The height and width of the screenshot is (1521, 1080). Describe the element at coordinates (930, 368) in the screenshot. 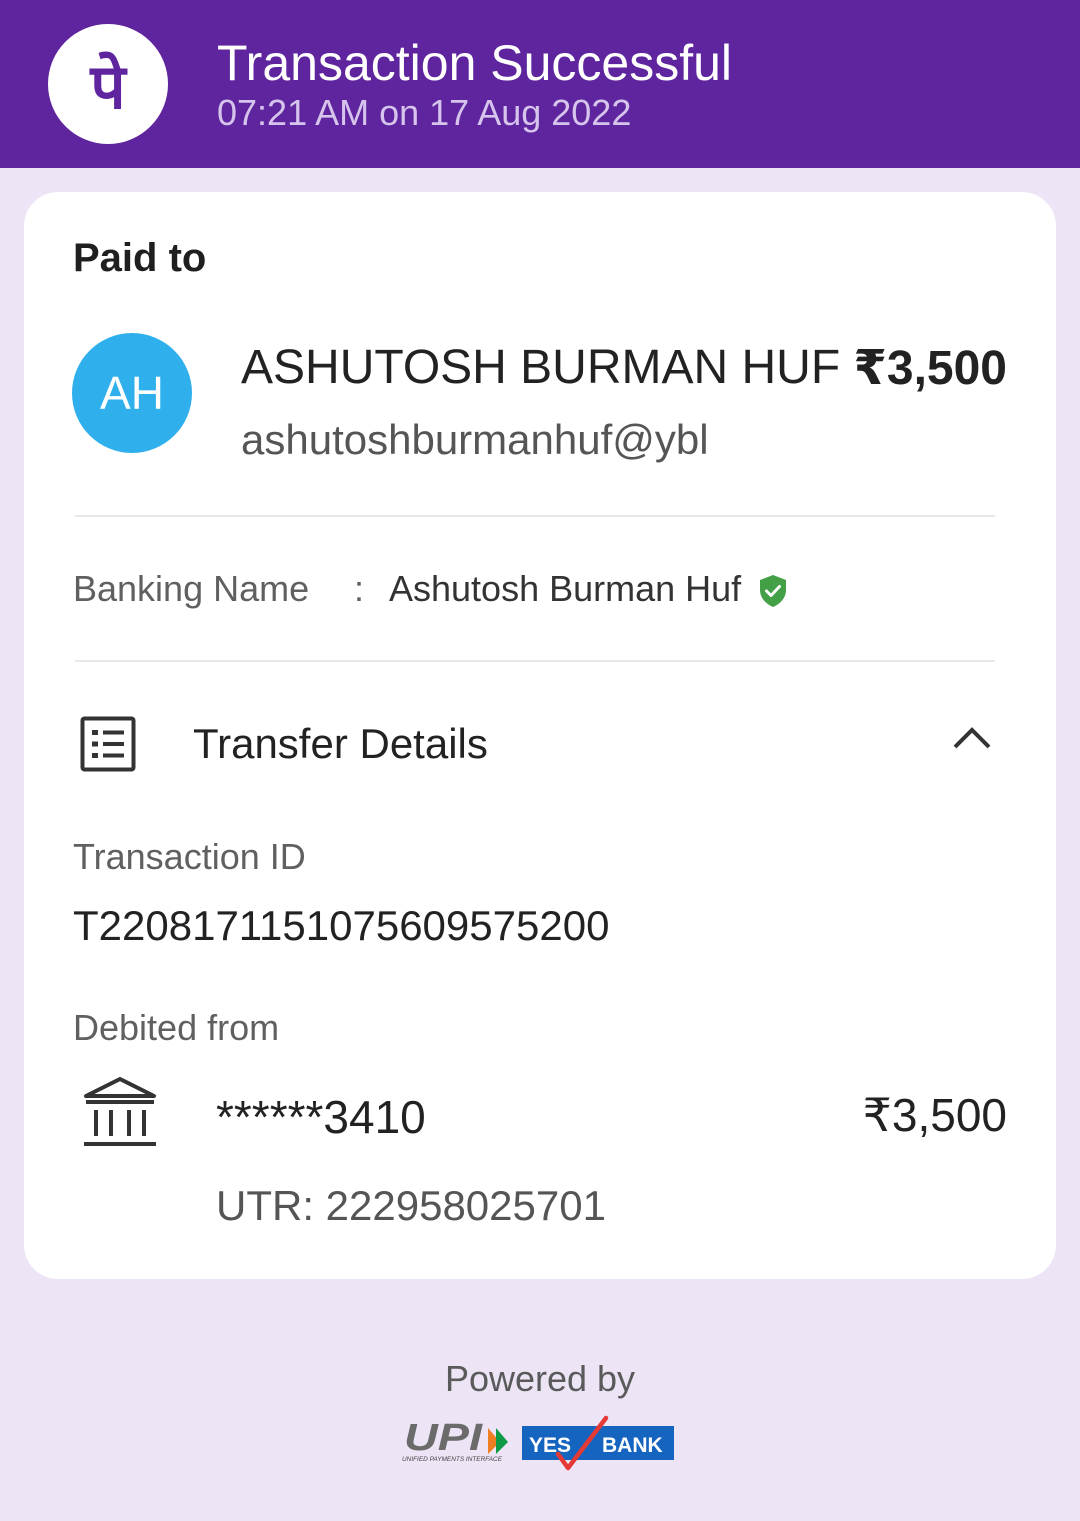

I see `payment-amount: ₹3,500` at that location.